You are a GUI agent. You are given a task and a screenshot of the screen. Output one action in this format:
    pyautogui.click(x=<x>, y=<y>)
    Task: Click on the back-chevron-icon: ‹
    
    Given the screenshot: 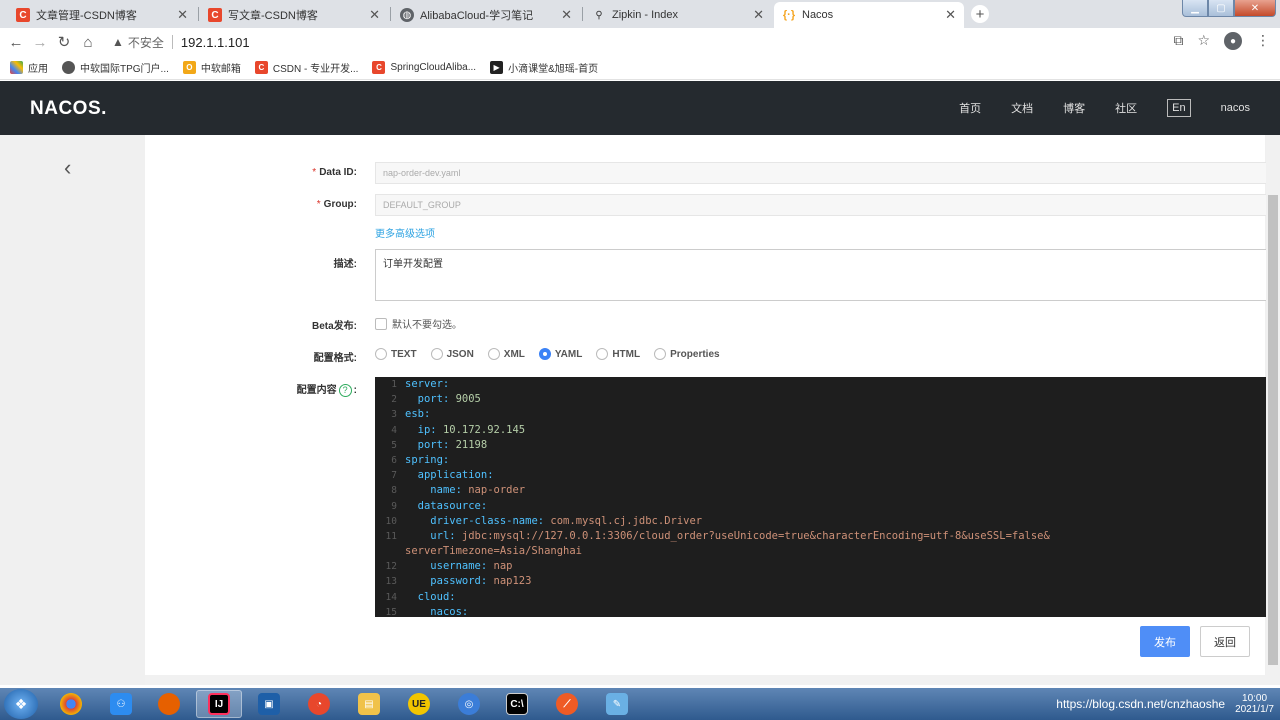 What is the action you would take?
    pyautogui.click(x=67, y=168)
    